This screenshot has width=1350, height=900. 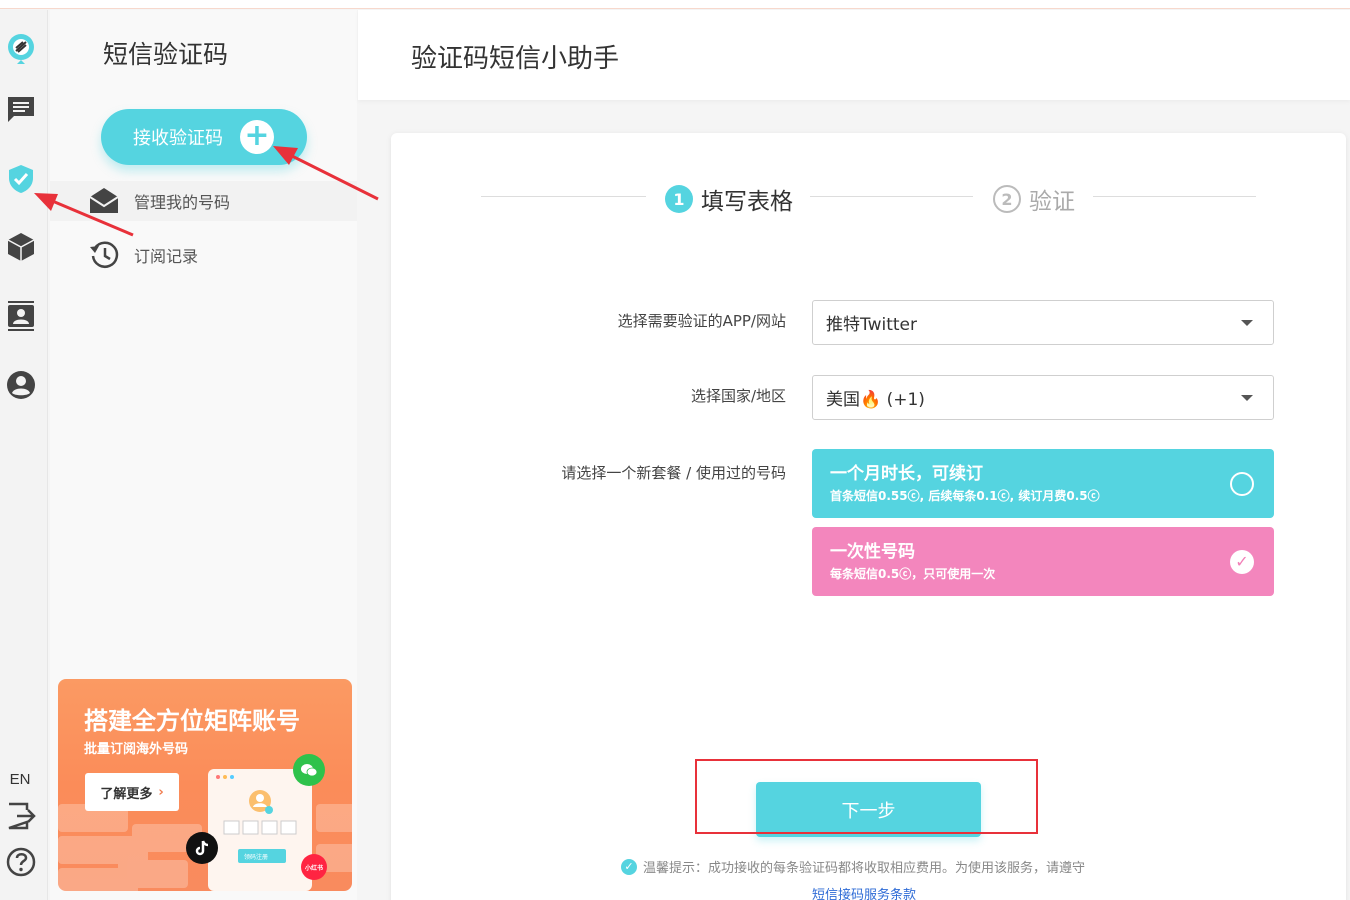 I want to click on wechat-icon, so click(x=309, y=770).